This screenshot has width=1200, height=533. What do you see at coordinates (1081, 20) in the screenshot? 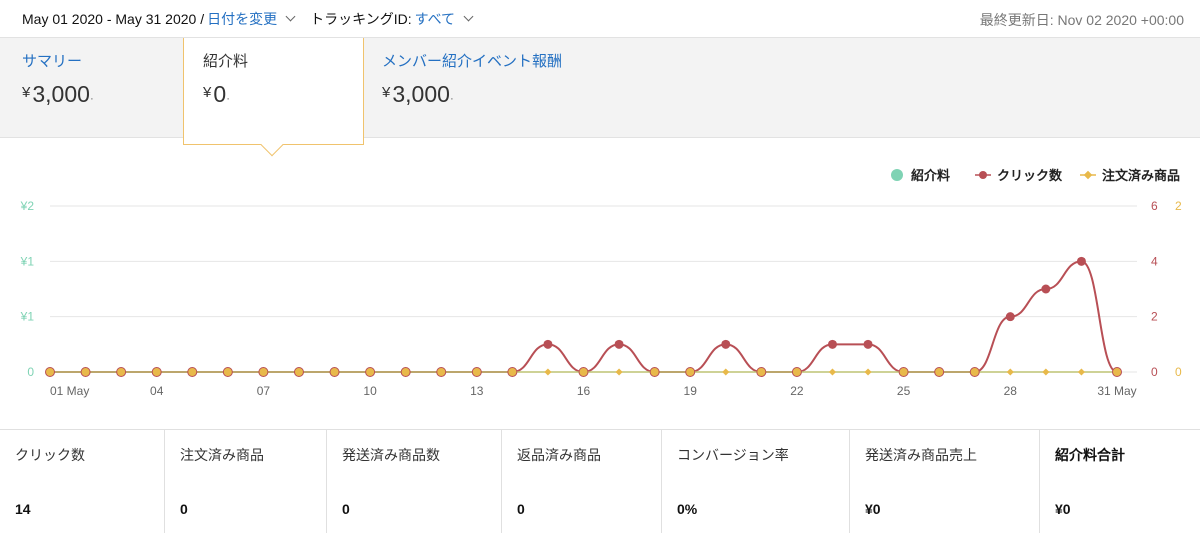
I see `last-updated: 最終更新日: Nov 02 2020 +00:00` at bounding box center [1081, 20].